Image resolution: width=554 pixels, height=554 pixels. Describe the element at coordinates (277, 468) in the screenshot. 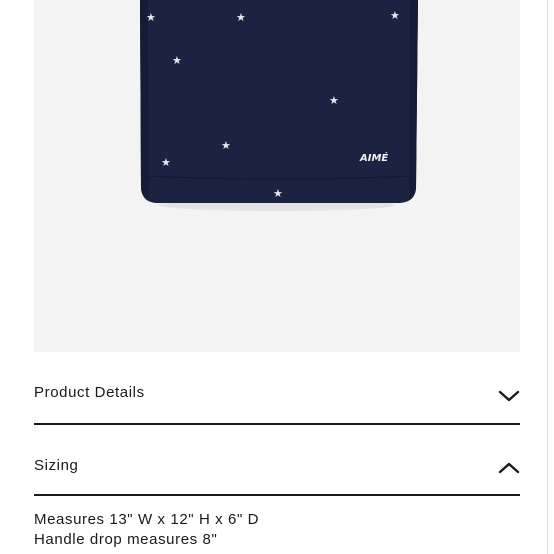

I see `sizing-toggle: Sizing` at that location.